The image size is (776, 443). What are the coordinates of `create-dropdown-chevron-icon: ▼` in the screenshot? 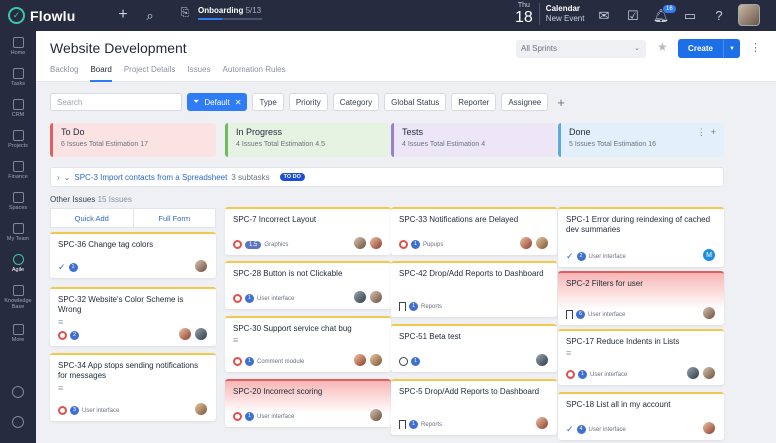 It's located at (731, 48).